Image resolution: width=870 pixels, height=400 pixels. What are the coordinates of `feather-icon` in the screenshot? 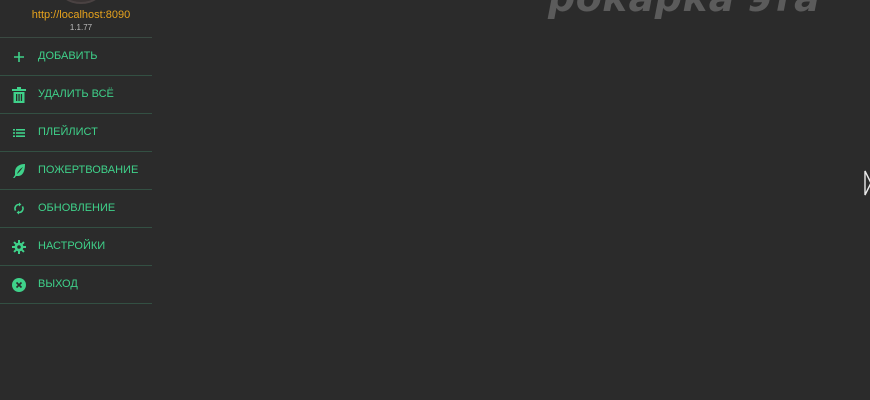 It's located at (19, 171).